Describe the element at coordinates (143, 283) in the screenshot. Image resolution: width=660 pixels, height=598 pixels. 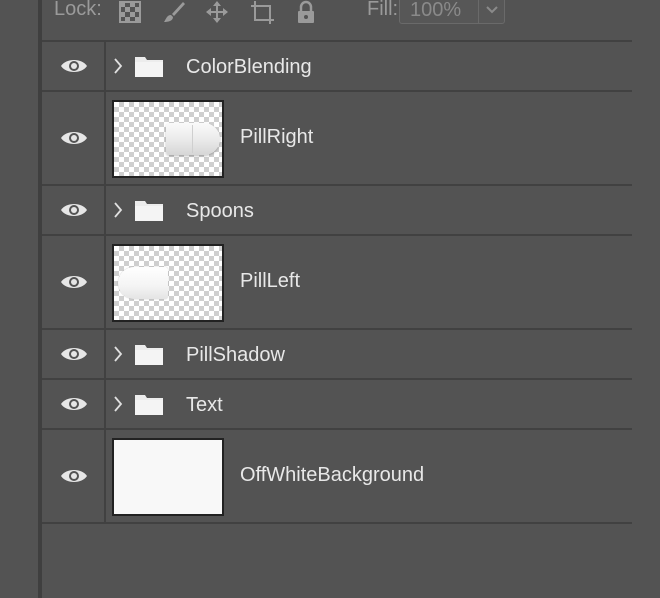
I see `pill-left-thumbnail-shape` at that location.